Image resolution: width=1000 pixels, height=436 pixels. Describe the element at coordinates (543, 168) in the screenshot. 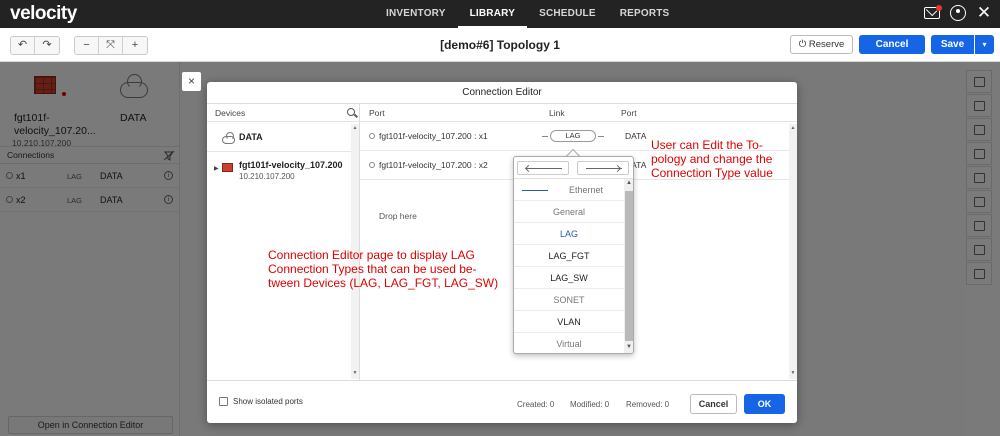

I see `arrow-left-icon` at that location.